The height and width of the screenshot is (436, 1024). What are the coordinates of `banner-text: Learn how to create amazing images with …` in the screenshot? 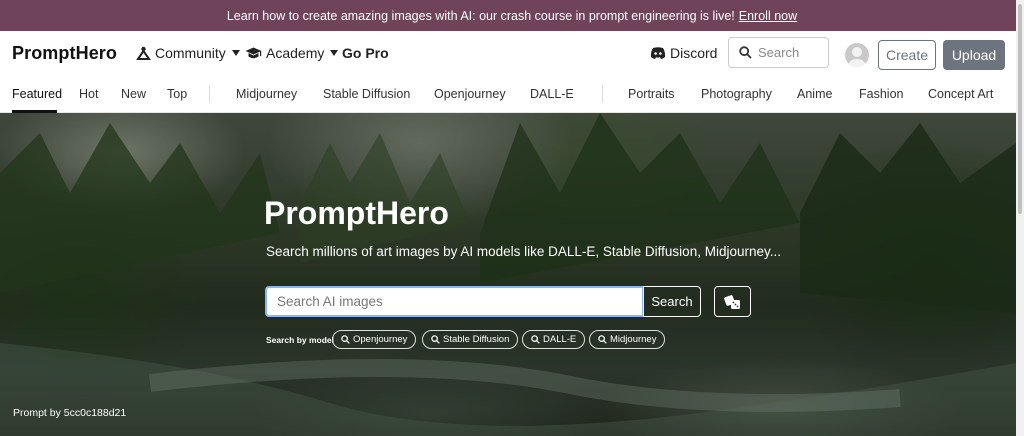 It's located at (480, 15).